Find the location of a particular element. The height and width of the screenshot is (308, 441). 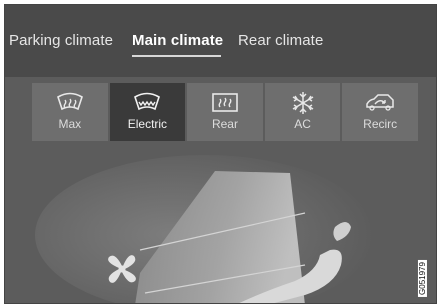

recirculation-icon is located at coordinates (380, 102).